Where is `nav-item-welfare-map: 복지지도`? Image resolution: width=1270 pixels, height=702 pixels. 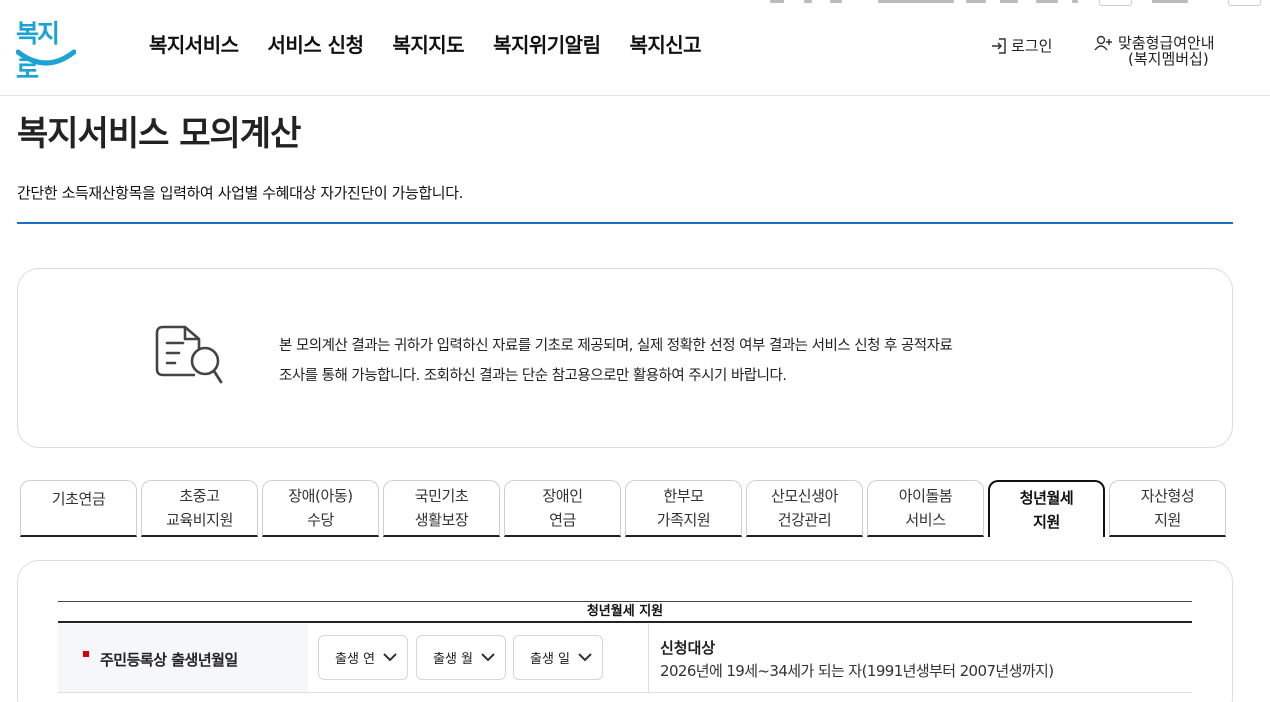
nav-item-welfare-map: 복지지도 is located at coordinates (428, 43).